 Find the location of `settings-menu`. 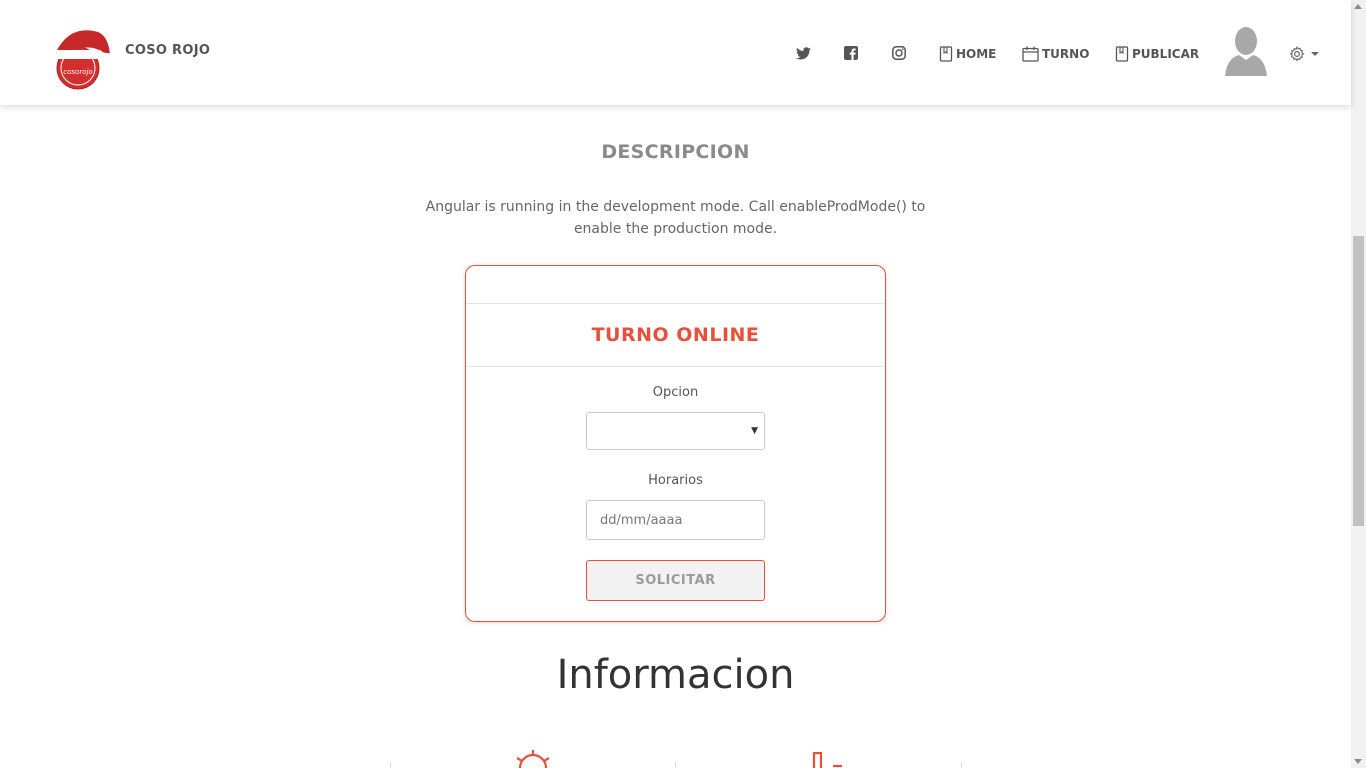

settings-menu is located at coordinates (1304, 54).